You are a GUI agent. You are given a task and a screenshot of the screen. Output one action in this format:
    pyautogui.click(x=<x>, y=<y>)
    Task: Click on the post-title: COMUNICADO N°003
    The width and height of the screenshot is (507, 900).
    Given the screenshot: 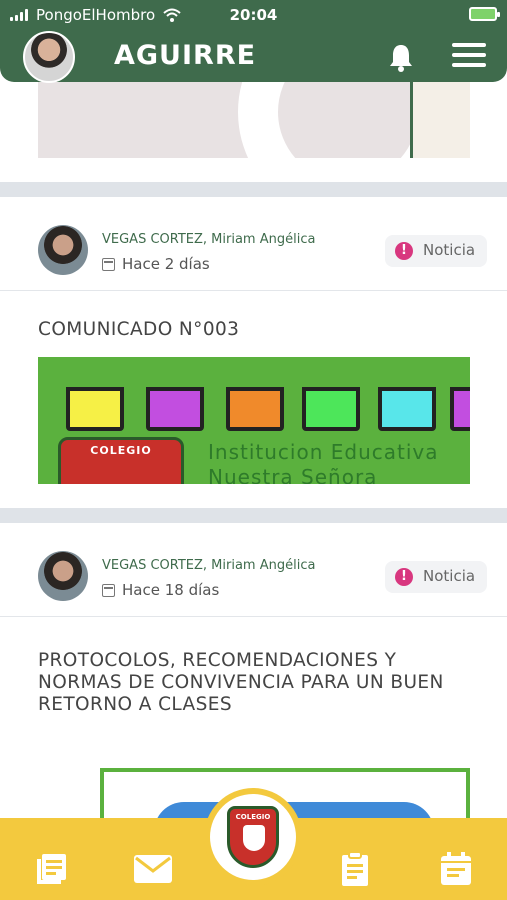 What is the action you would take?
    pyautogui.click(x=138, y=330)
    